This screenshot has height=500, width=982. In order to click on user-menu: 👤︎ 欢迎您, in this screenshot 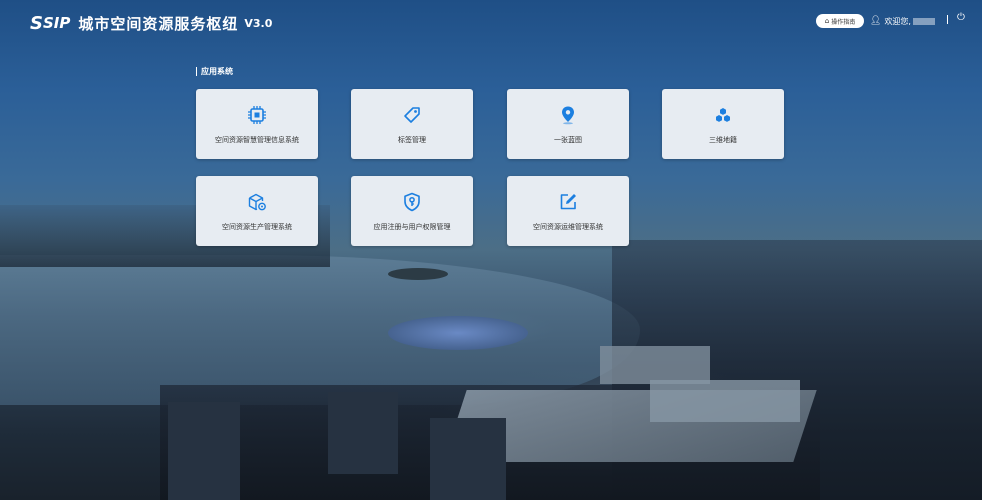, I will do `click(902, 21)`.